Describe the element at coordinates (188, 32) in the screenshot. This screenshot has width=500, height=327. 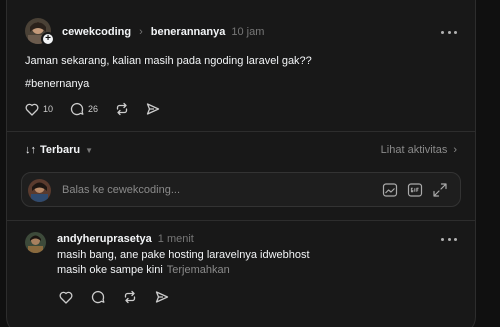
I see `topic-name: benerannanya` at that location.